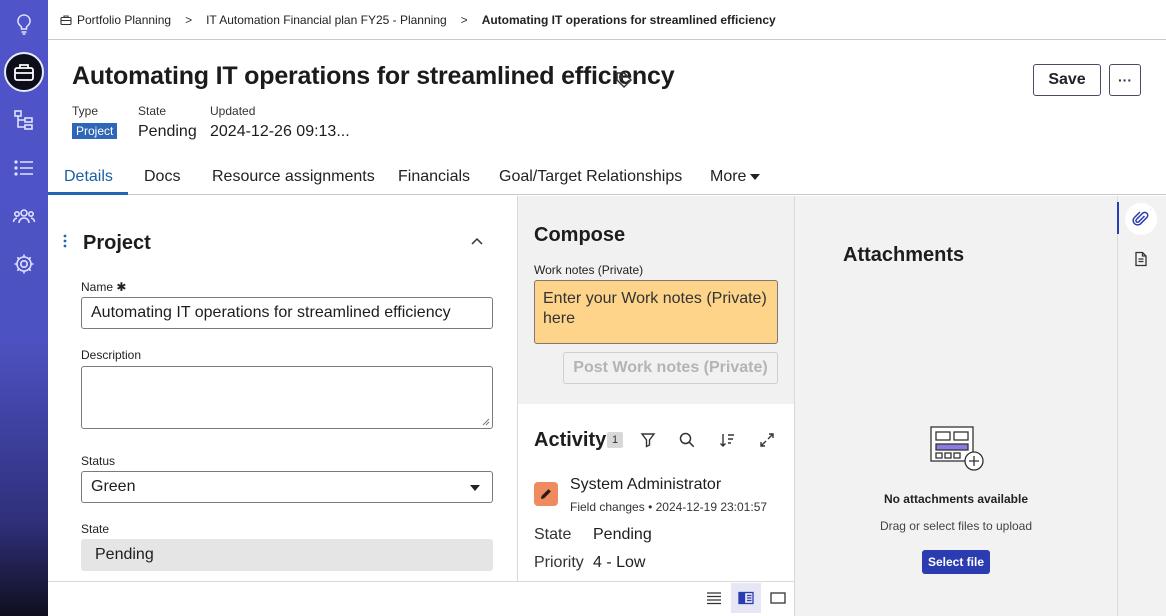 This screenshot has width=1166, height=616. Describe the element at coordinates (1141, 259) in the screenshot. I see `document-icon` at that location.